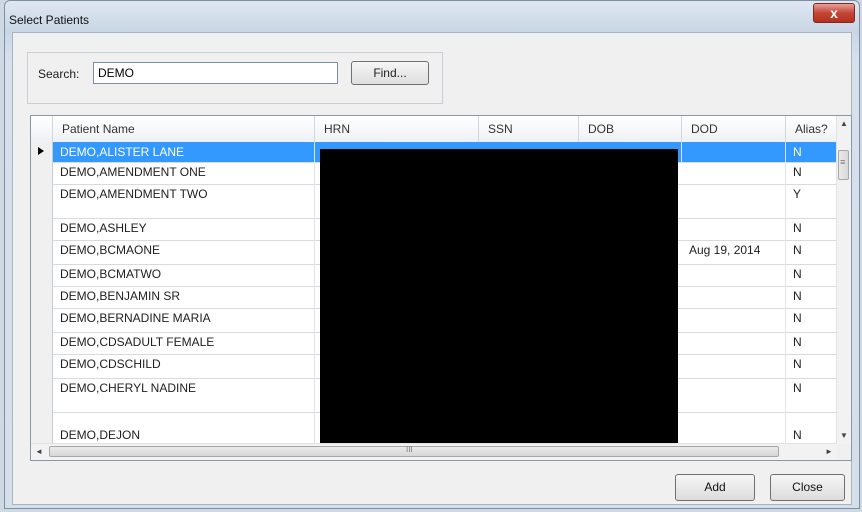 Image resolution: width=862 pixels, height=512 pixels. I want to click on vertical-scroll-thumb: ≡, so click(843, 165).